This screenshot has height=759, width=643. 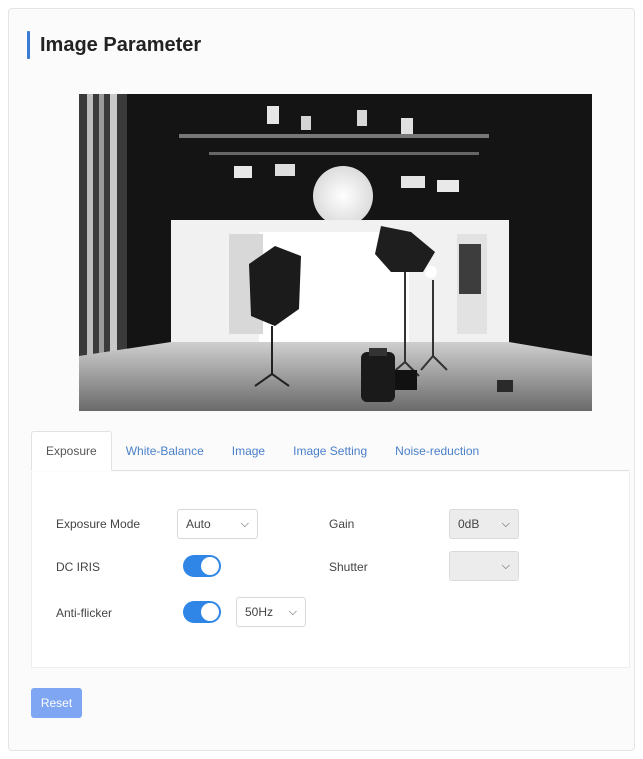 I want to click on page-title: Image Parameter, so click(x=121, y=44).